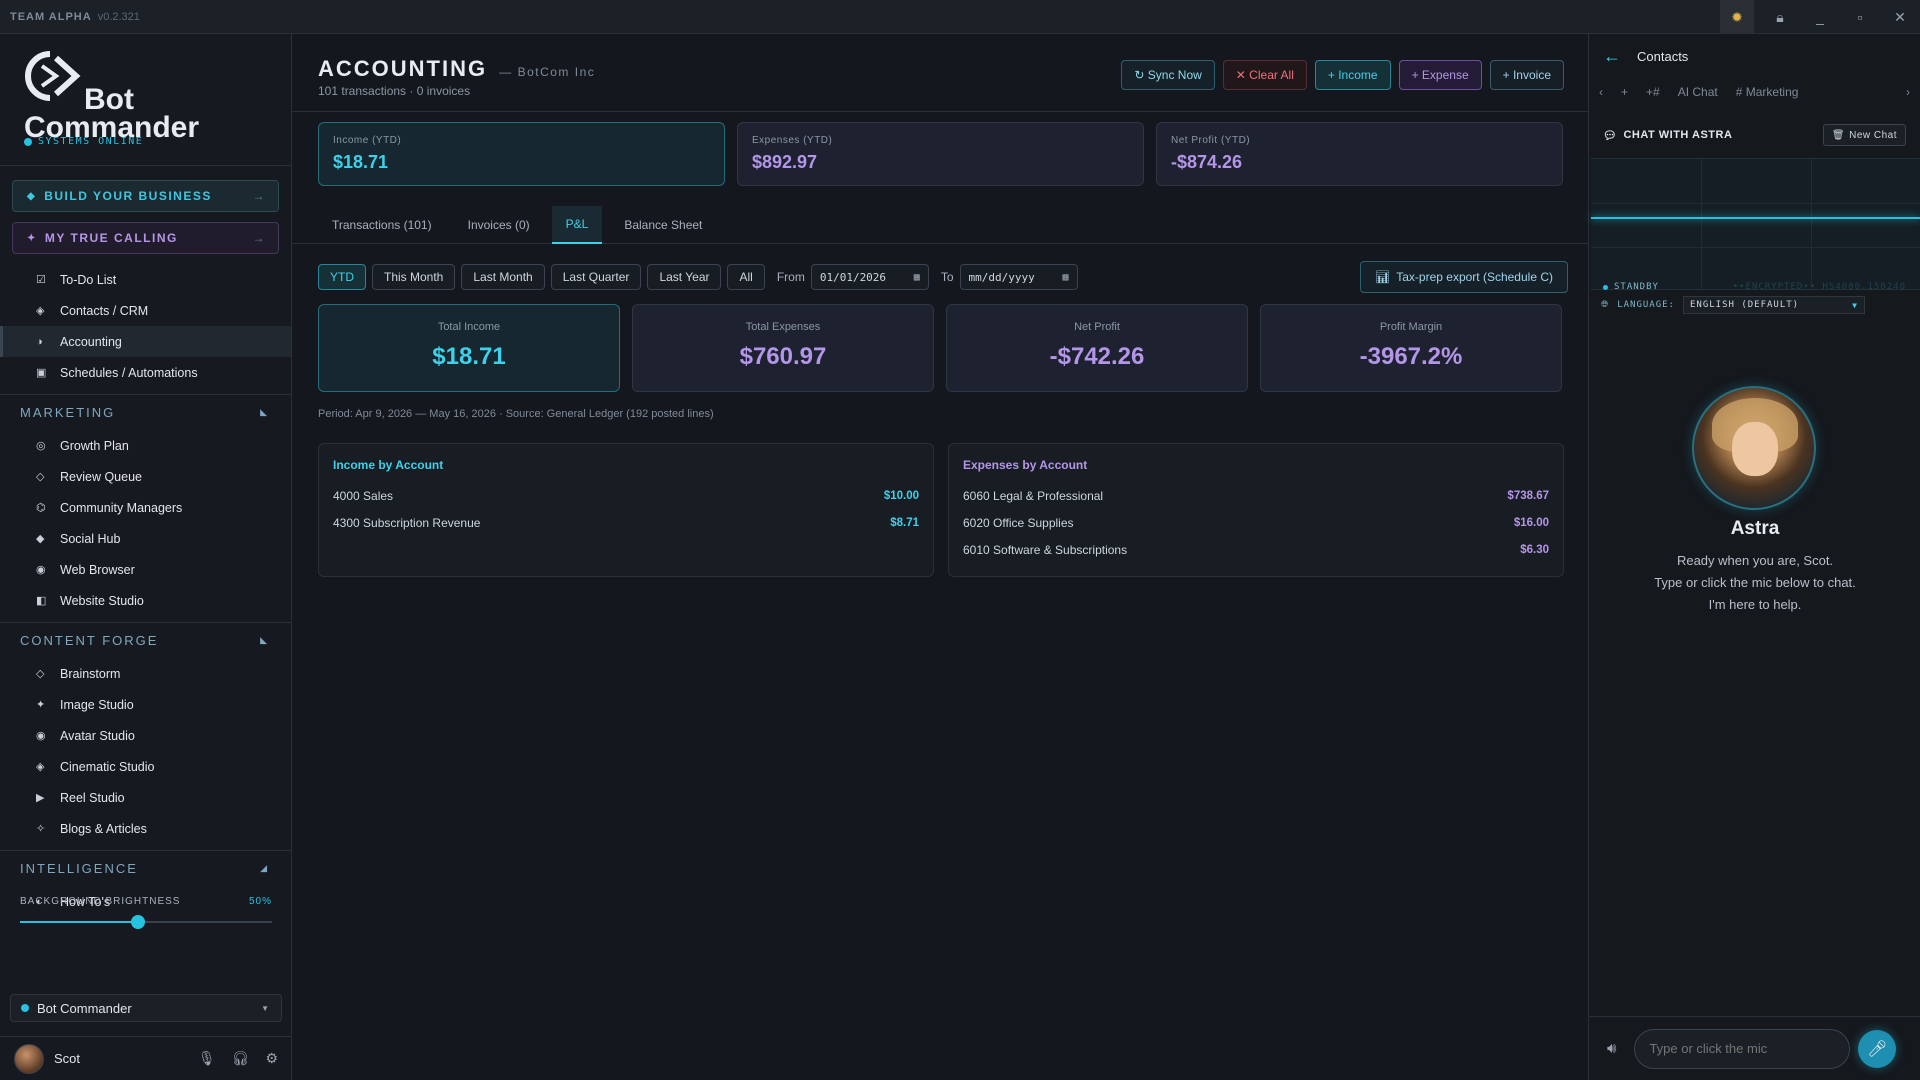 Image resolution: width=1920 pixels, height=1080 pixels. What do you see at coordinates (1440, 75) in the screenshot?
I see `add-expense-button: + Expense` at bounding box center [1440, 75].